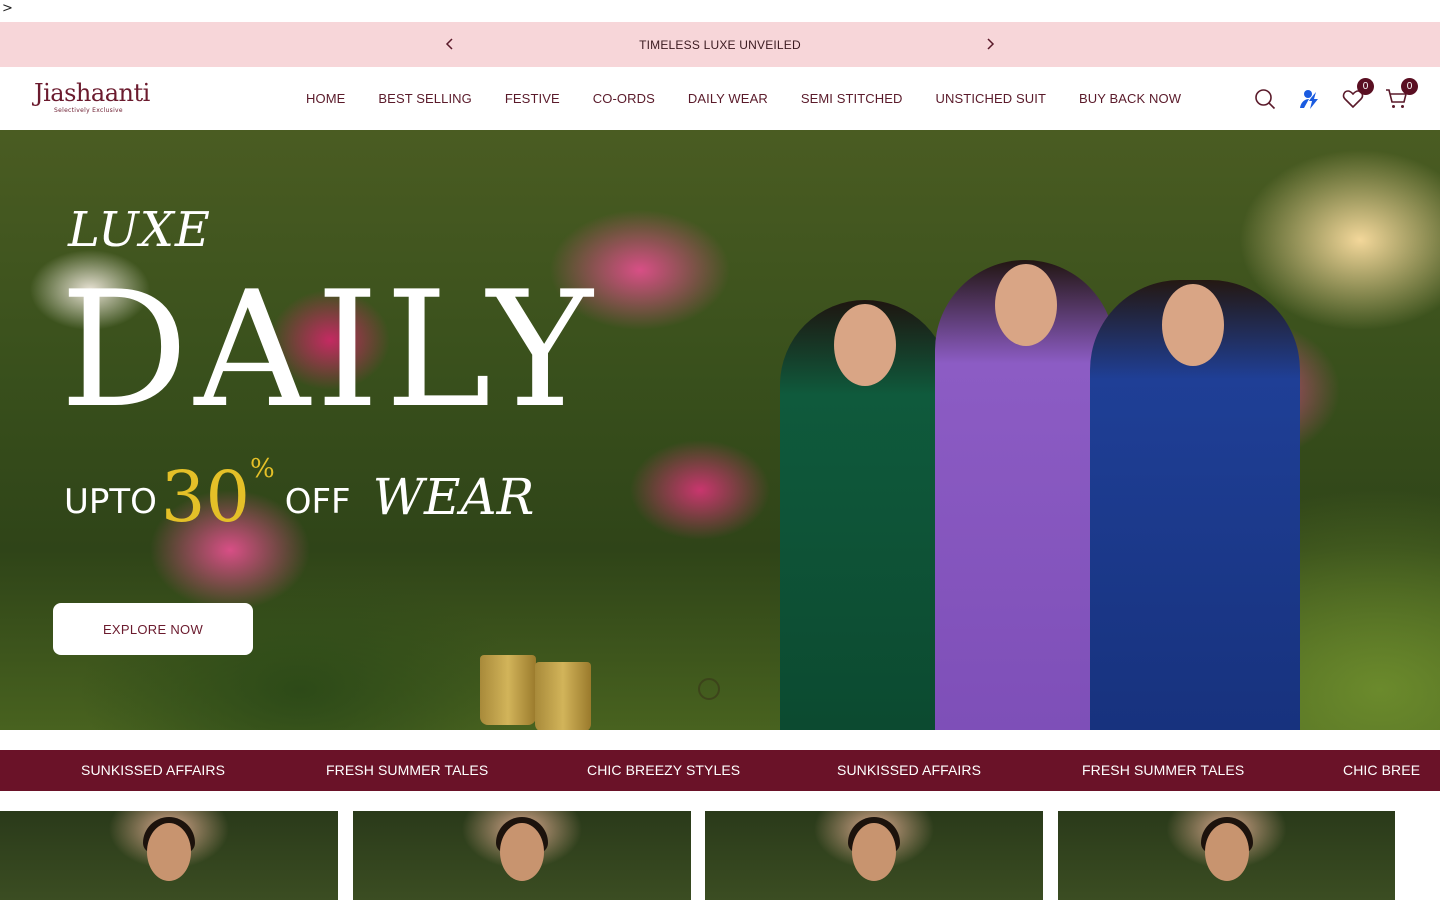 The image size is (1440, 900). Describe the element at coordinates (532, 98) in the screenshot. I see `nav-item-festive: FESTIVE` at that location.